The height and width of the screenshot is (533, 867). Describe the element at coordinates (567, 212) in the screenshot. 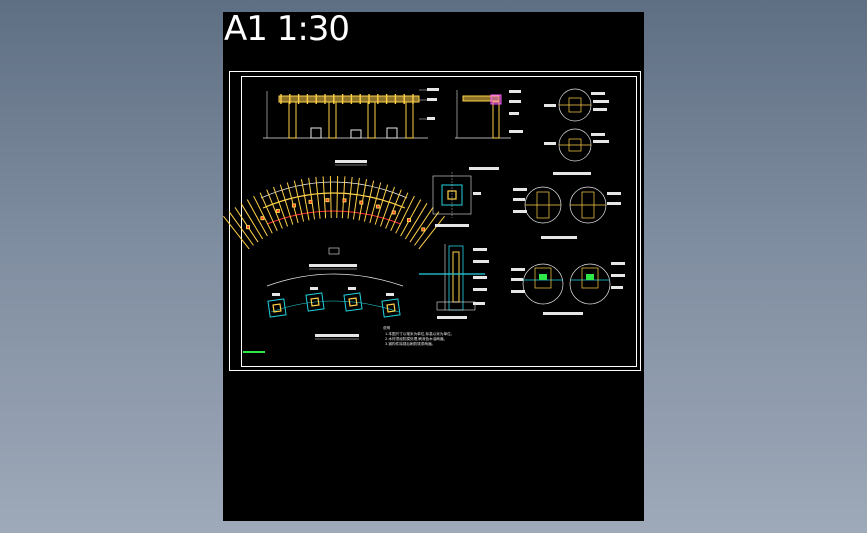

I see `detail-circles-mid` at that location.